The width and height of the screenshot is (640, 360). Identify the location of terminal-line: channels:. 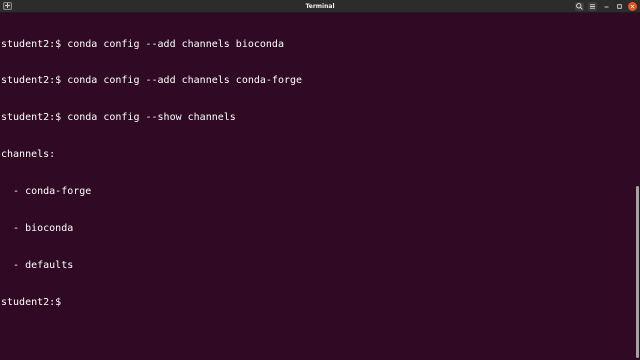
(28, 155).